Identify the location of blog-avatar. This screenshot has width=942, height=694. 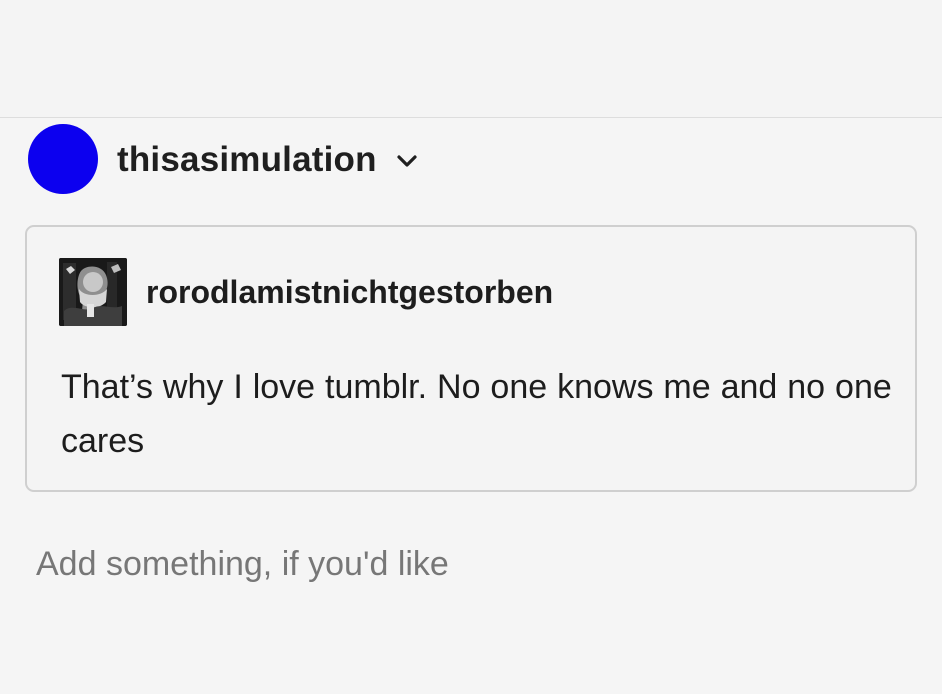
(63, 159).